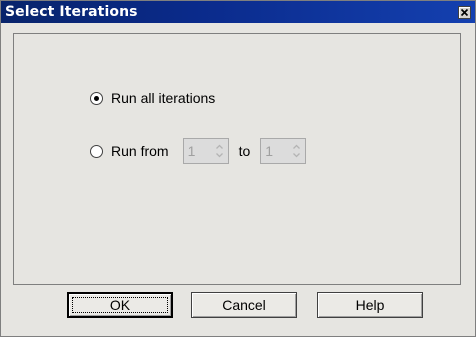 This screenshot has width=476, height=337. Describe the element at coordinates (205, 151) in the screenshot. I see `from-iteration-spinner: 1` at that location.